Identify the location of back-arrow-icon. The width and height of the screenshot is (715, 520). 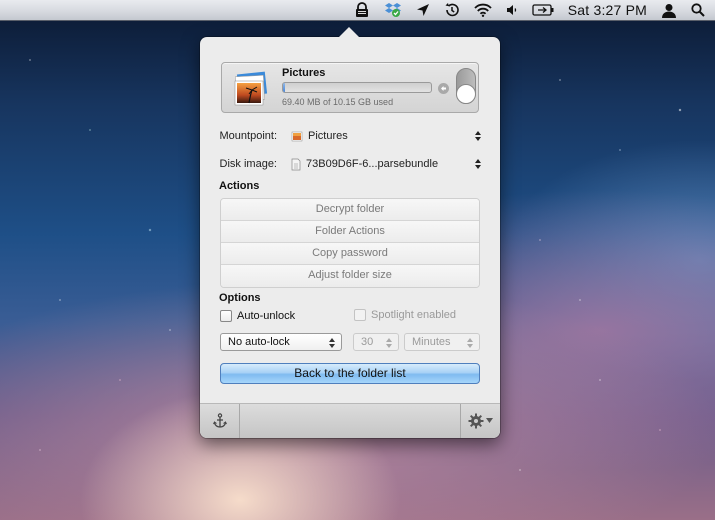
(443, 88).